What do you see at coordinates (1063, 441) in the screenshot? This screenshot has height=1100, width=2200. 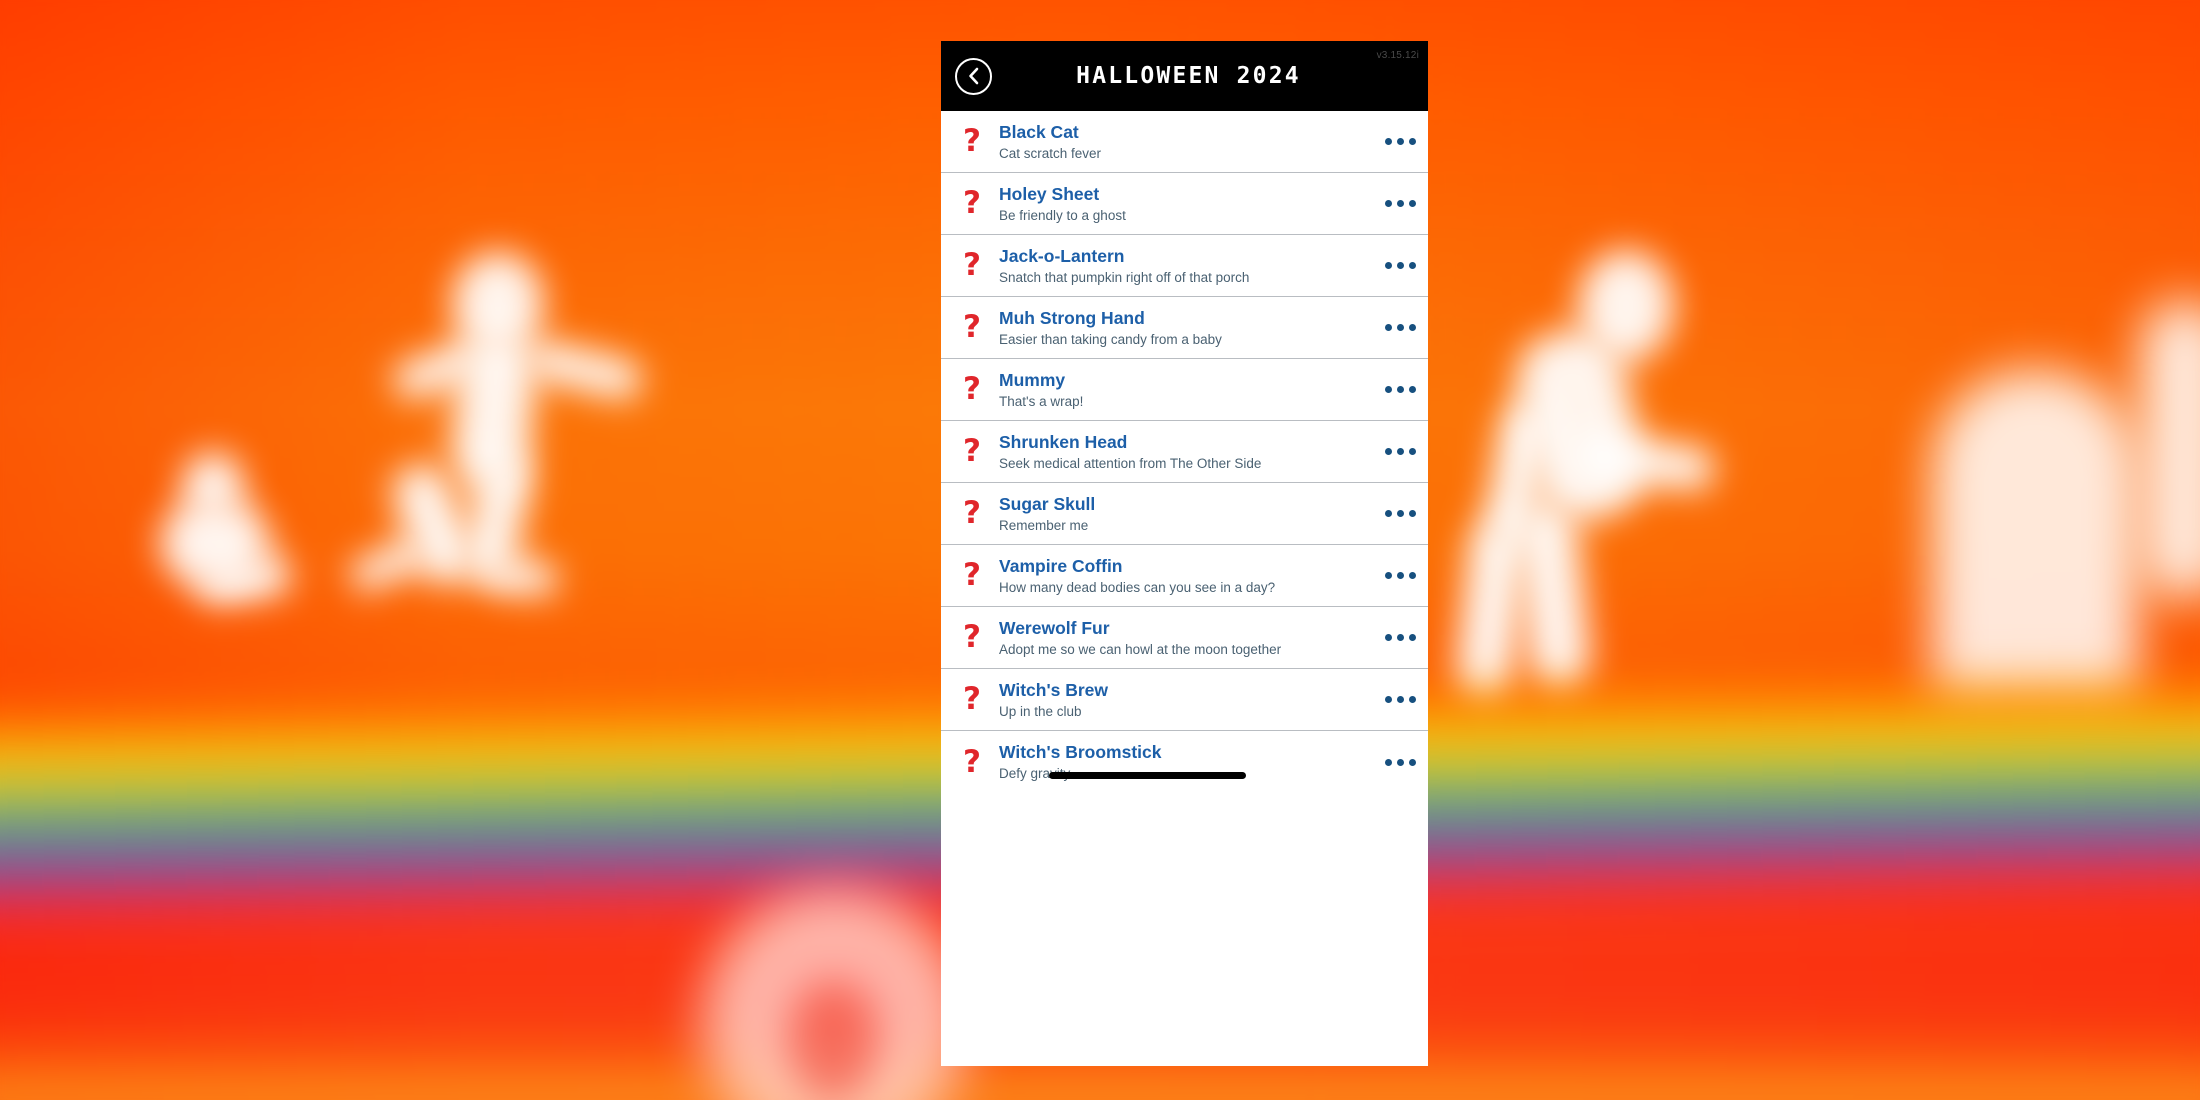 I see `list-item-title: Shrunken Head` at bounding box center [1063, 441].